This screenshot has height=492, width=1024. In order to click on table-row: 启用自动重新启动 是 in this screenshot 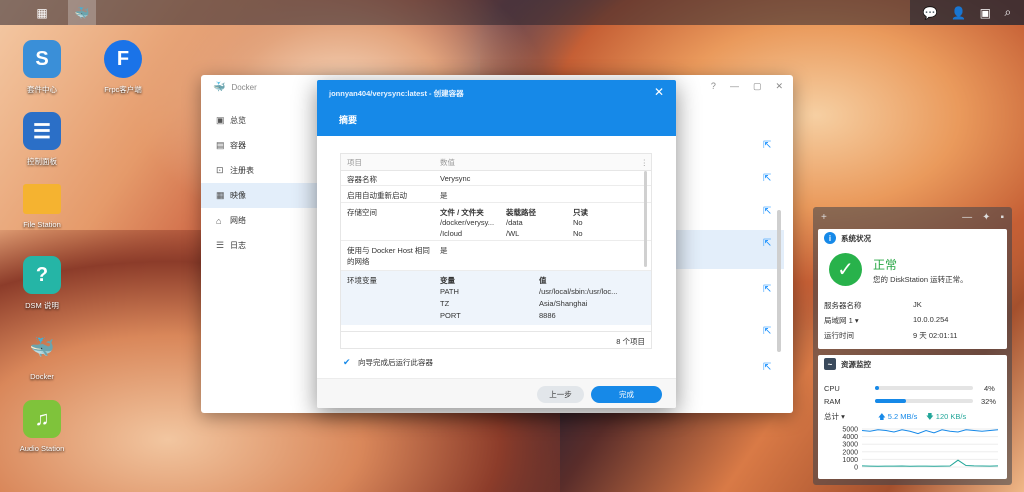, I will do `click(496, 194)`.